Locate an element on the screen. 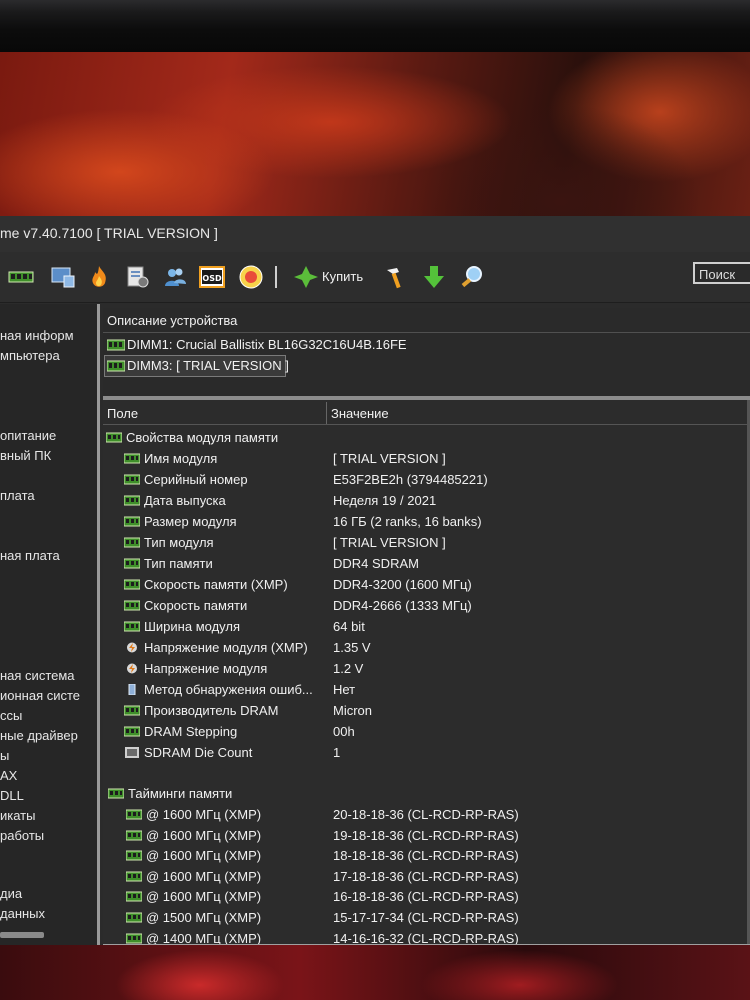 The width and height of the screenshot is (750, 1000). column-header-field: Поле is located at coordinates (122, 413).